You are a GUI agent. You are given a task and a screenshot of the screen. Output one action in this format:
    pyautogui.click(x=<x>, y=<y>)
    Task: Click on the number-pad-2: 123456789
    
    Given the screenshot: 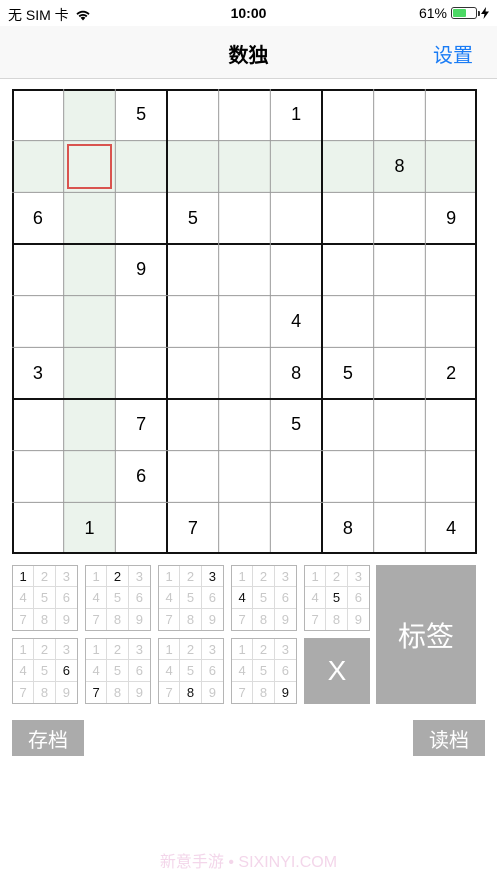 What is the action you would take?
    pyautogui.click(x=118, y=598)
    